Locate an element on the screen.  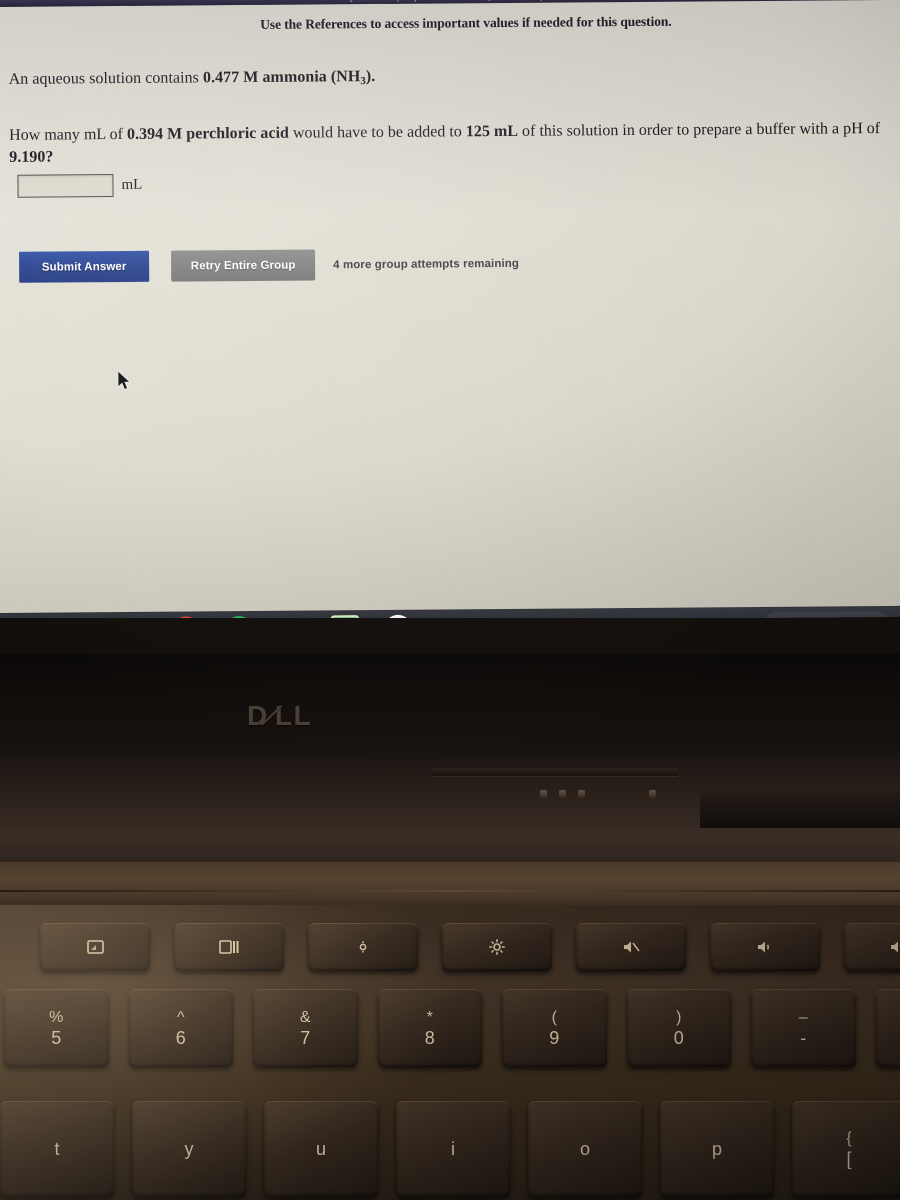
mouse-cursor is located at coordinates (125, 381).